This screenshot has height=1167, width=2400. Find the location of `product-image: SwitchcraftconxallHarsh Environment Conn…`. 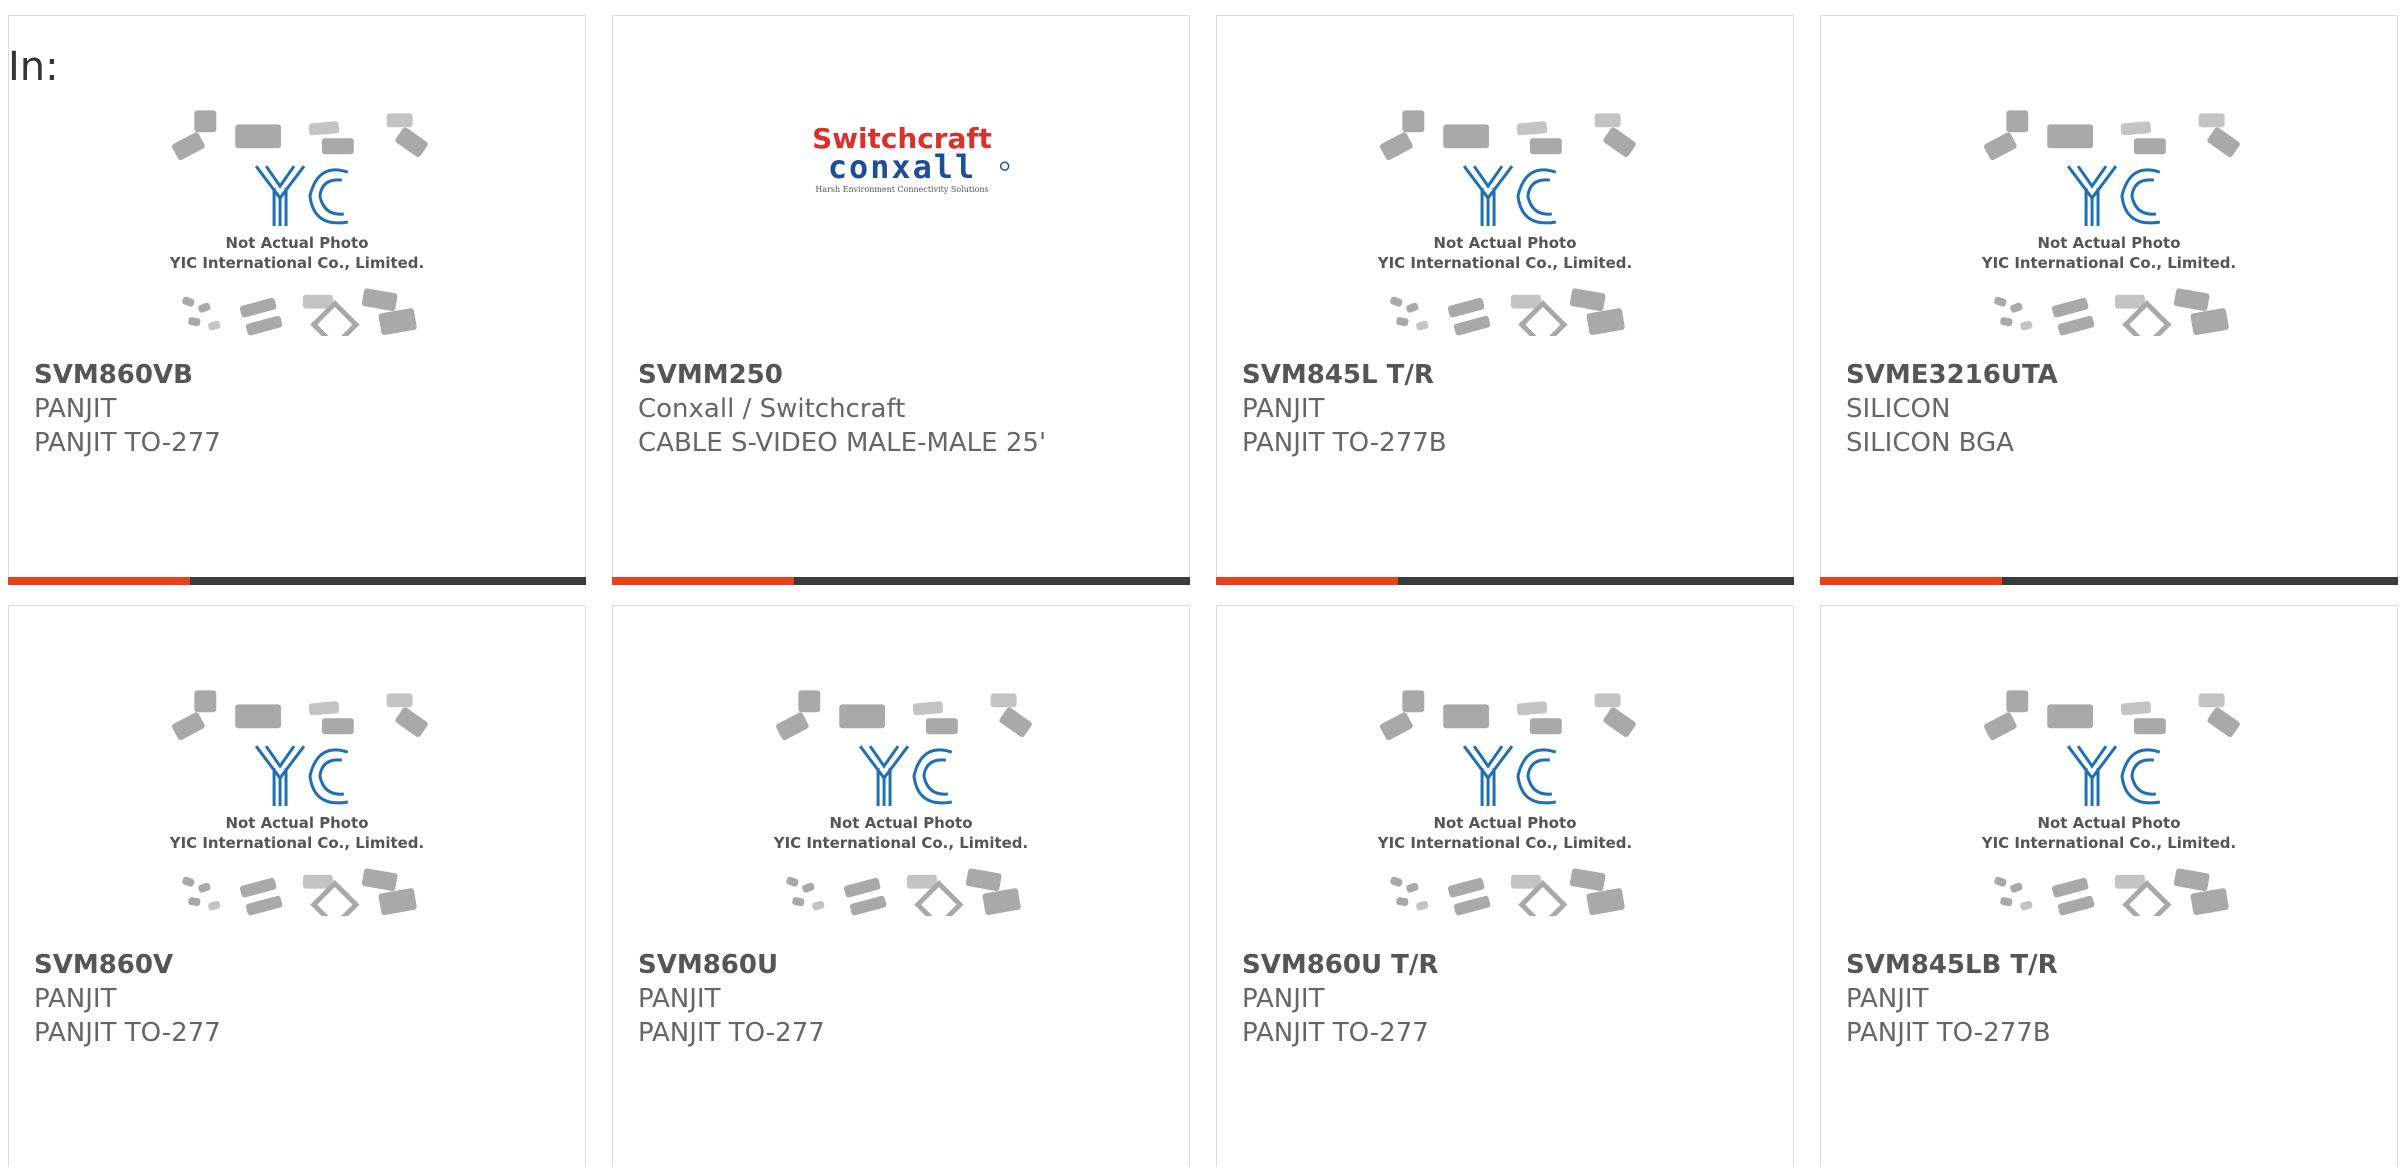

product-image: SwitchcraftconxallHarsh Environment Conn… is located at coordinates (911, 158).